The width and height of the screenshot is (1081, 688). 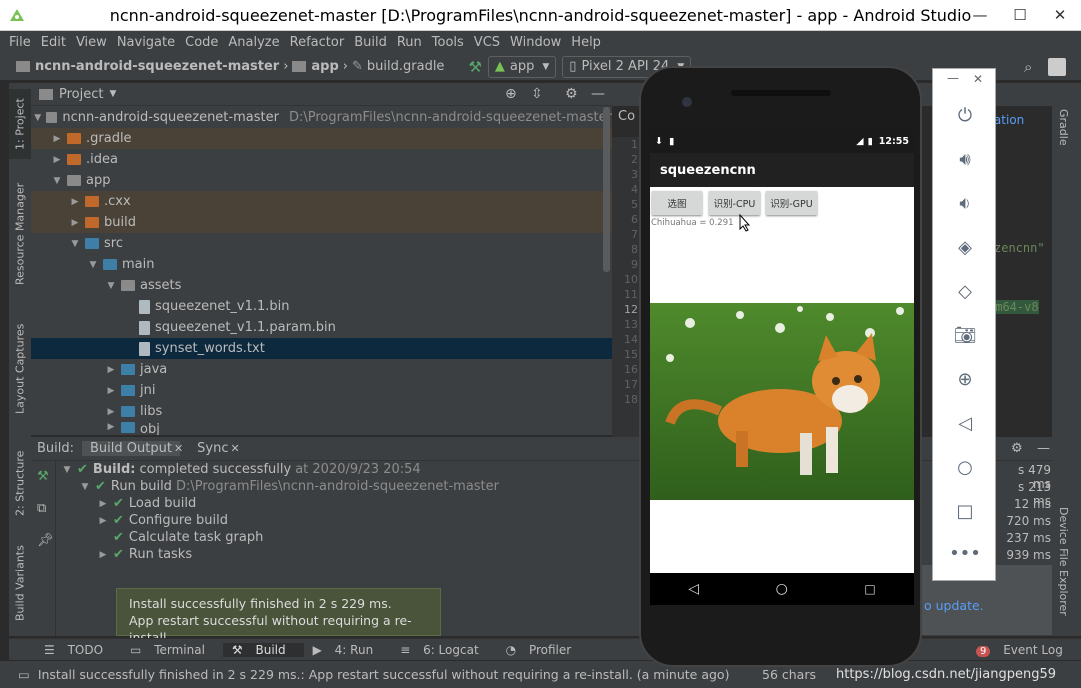 I want to click on tree-item-obj: ▶ obj, so click(x=321, y=428).